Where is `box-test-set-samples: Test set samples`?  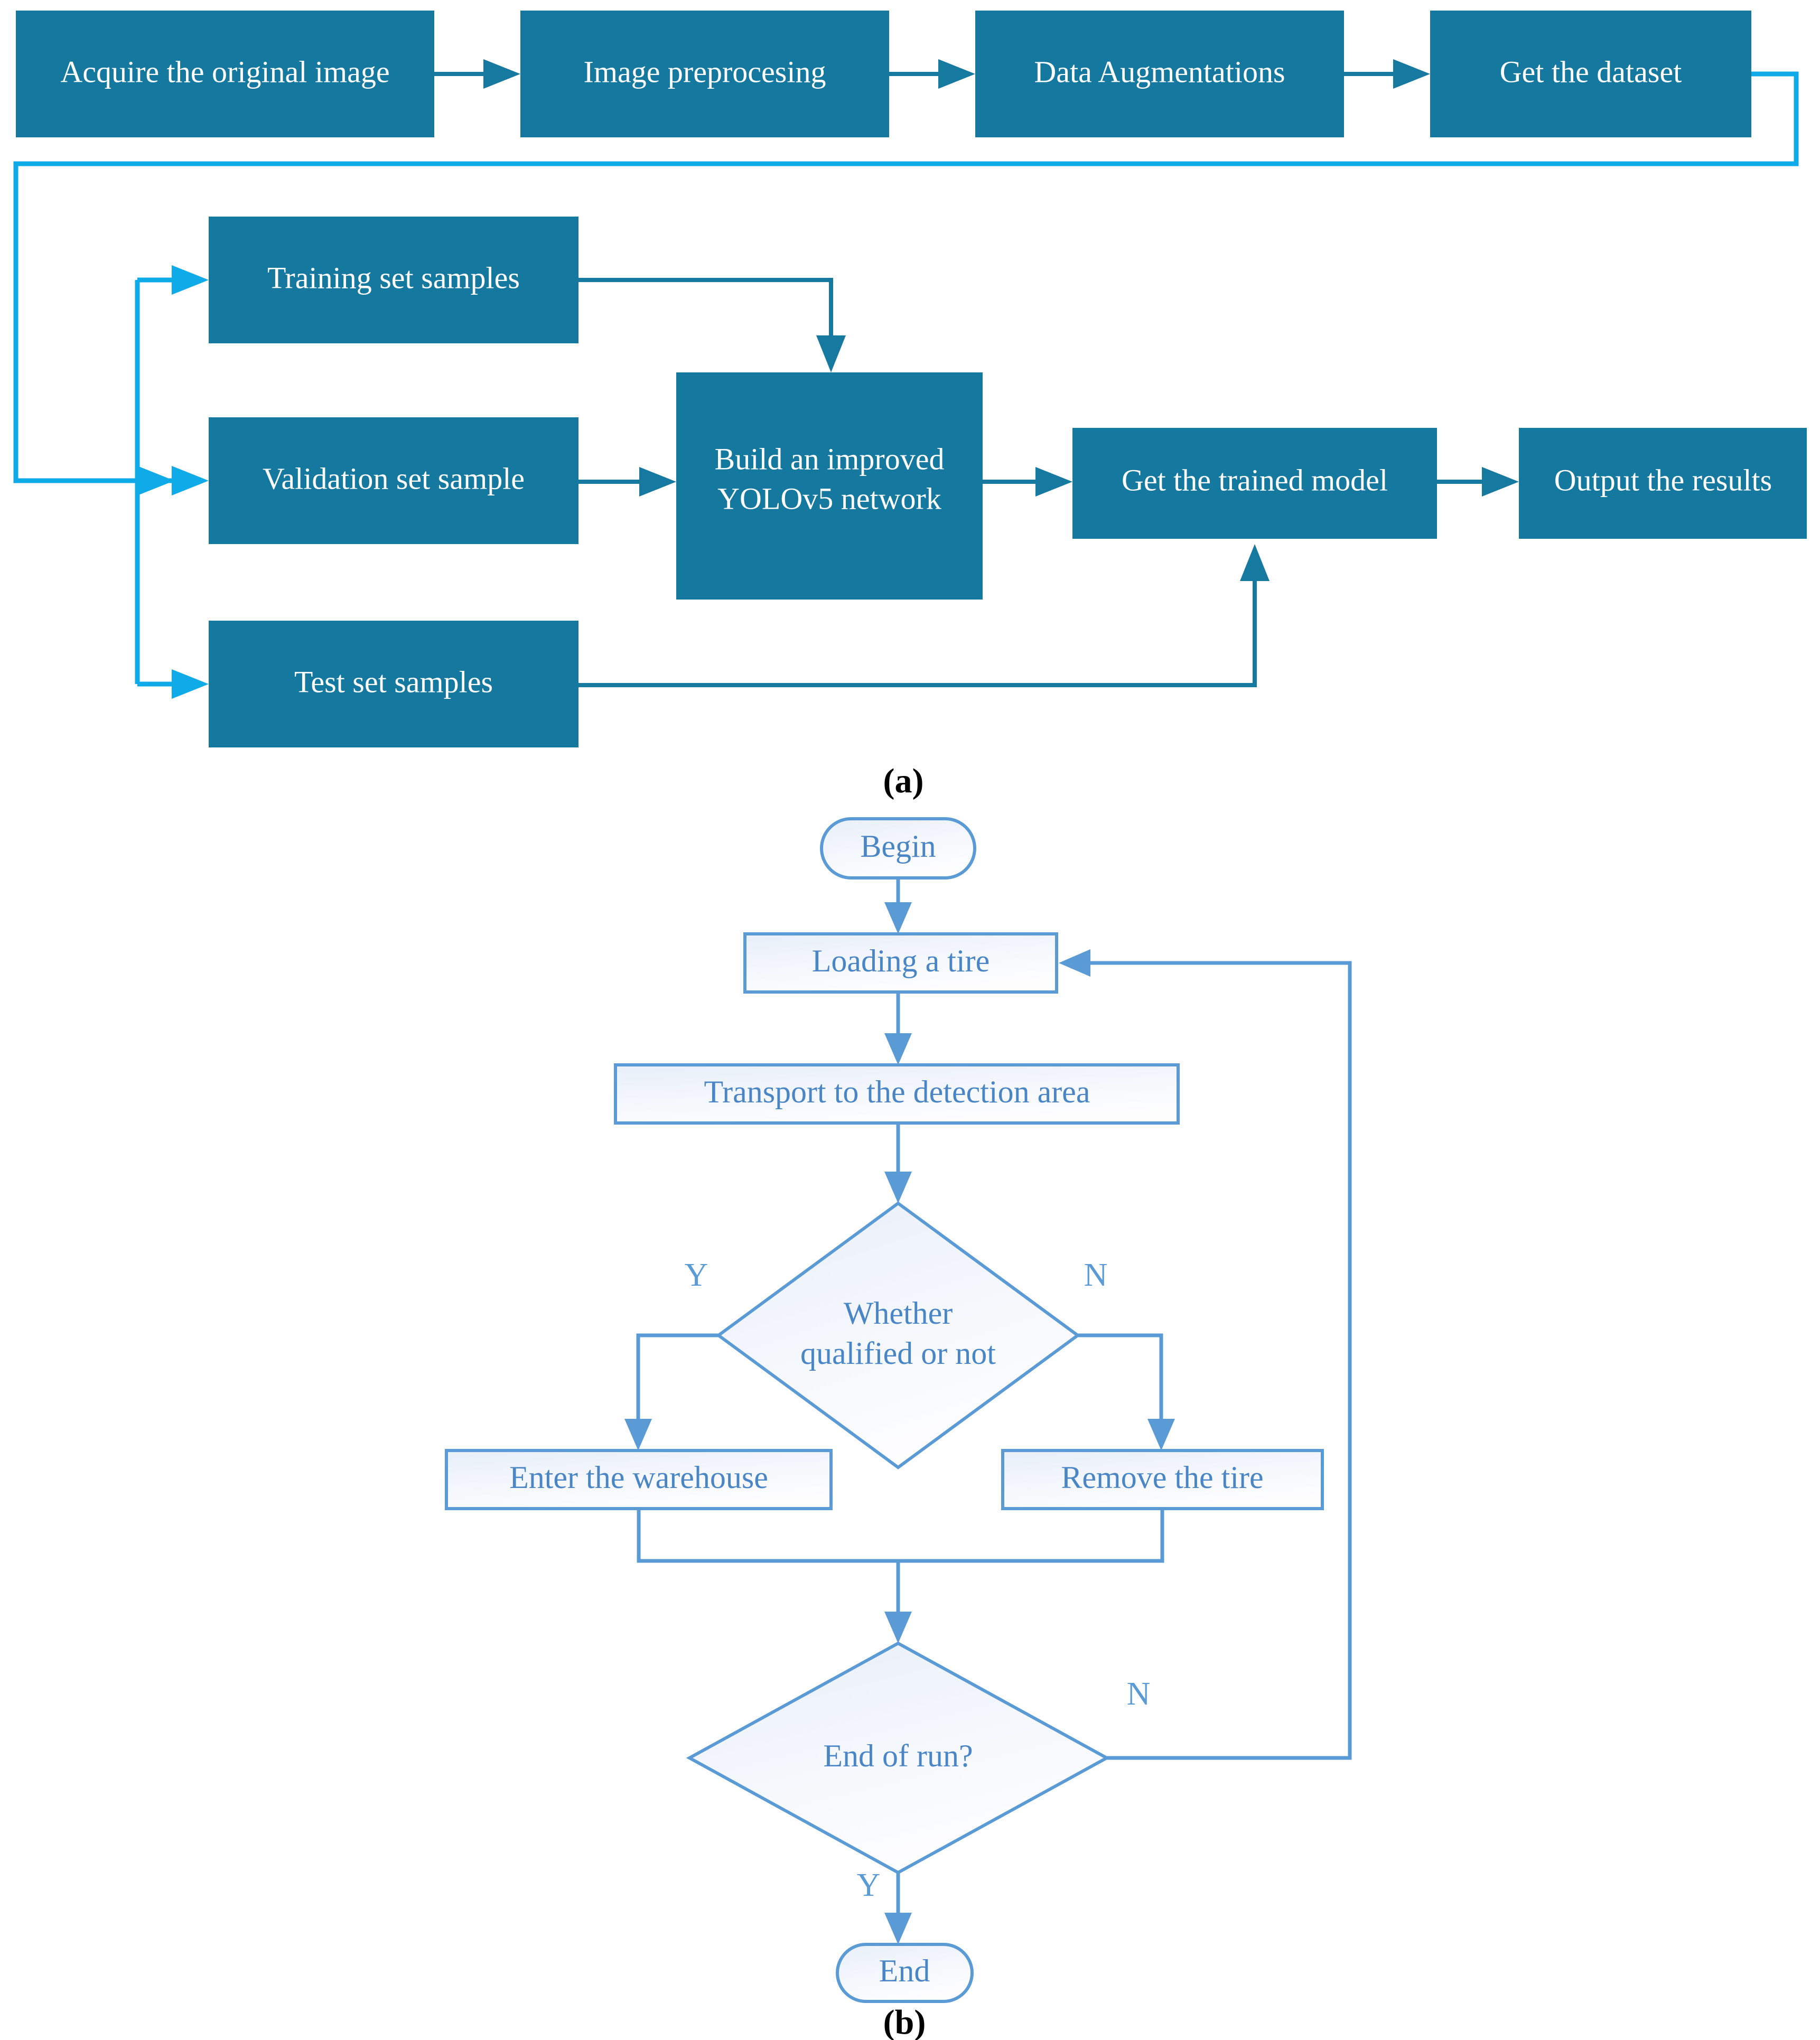
box-test-set-samples: Test set samples is located at coordinates (393, 684).